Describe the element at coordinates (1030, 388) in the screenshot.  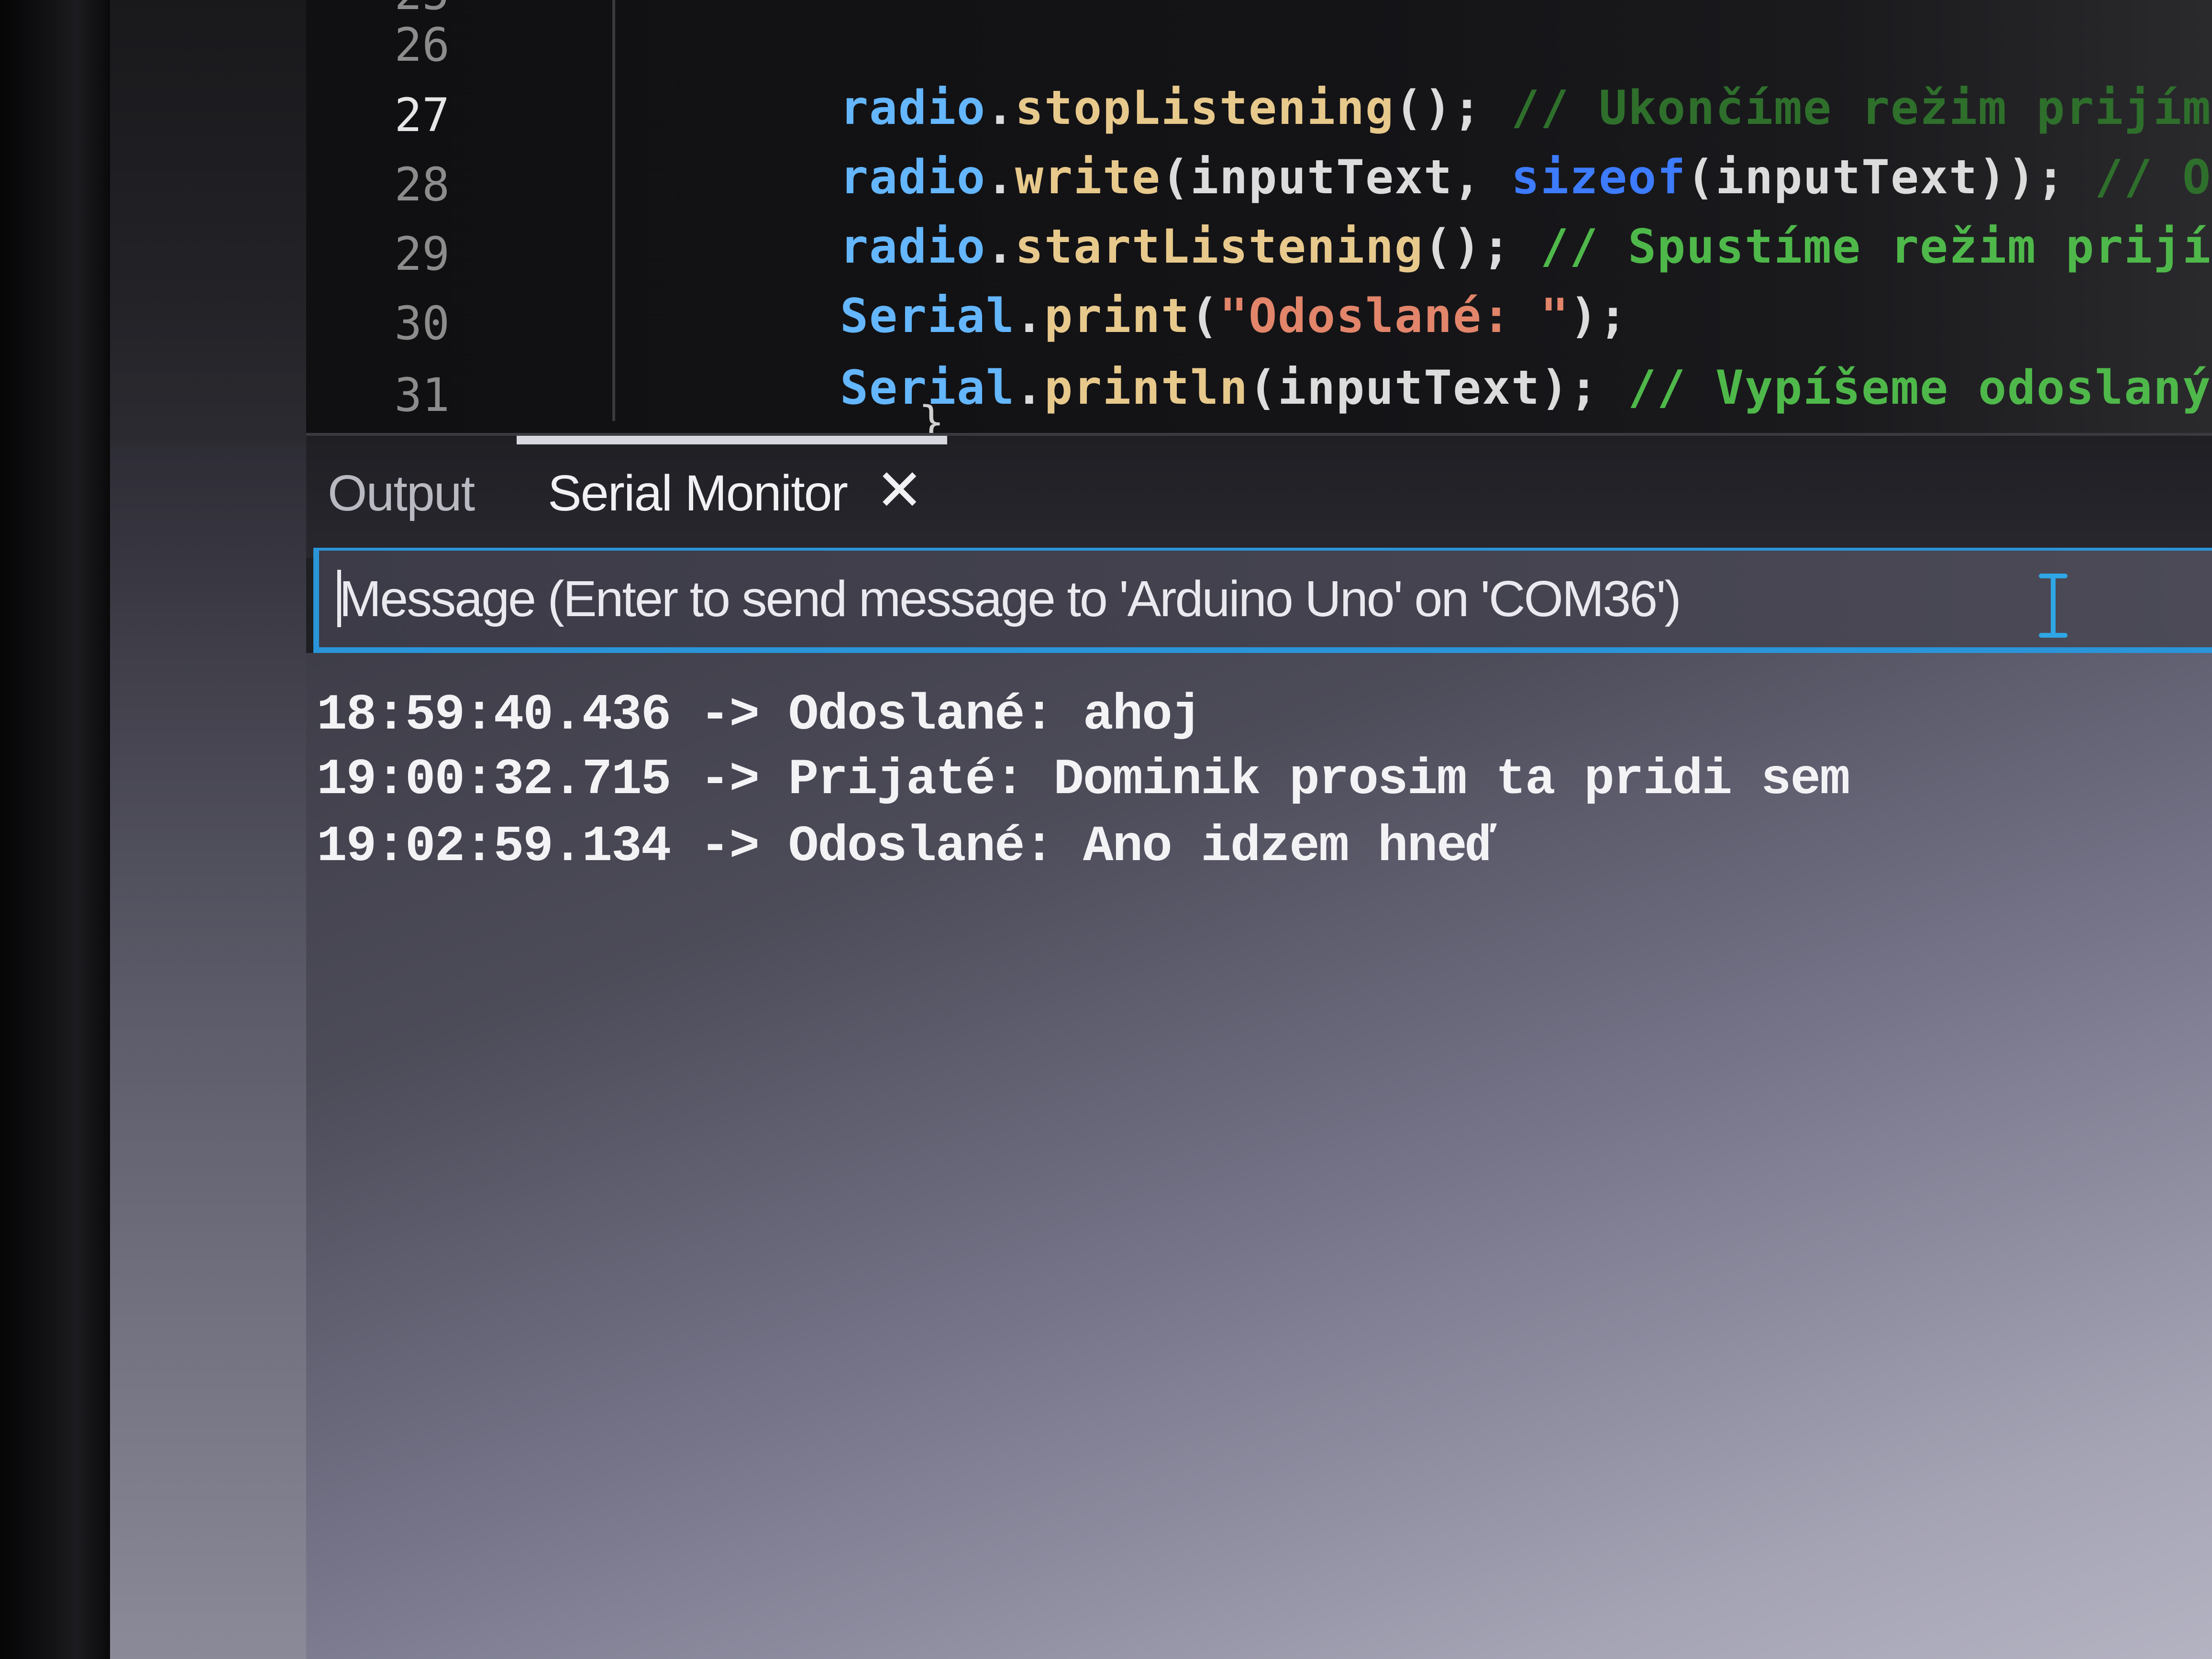
I see `code-punct: .` at that location.